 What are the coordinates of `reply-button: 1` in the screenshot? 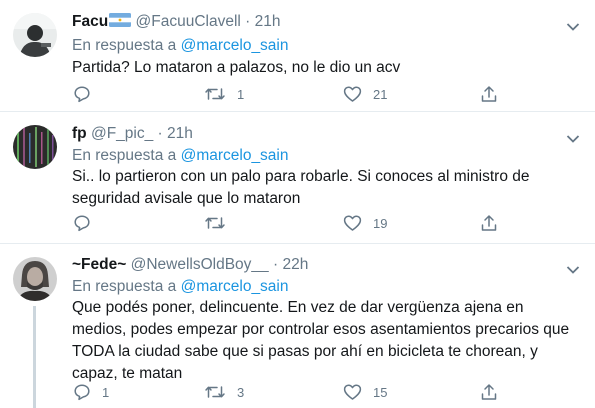 It's located at (91, 392).